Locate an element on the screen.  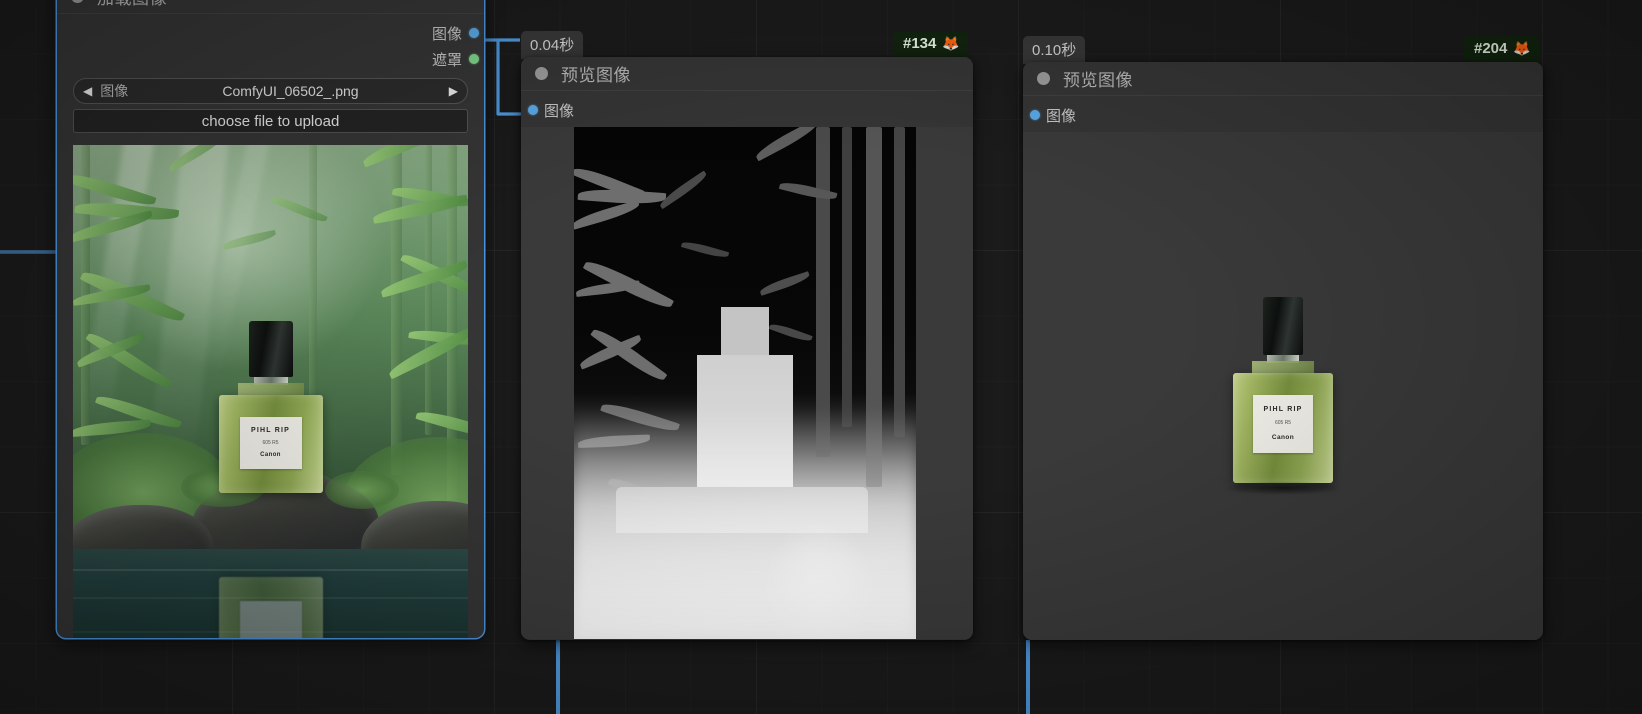
output-slot-label: 遮罩 is located at coordinates (446, 60).